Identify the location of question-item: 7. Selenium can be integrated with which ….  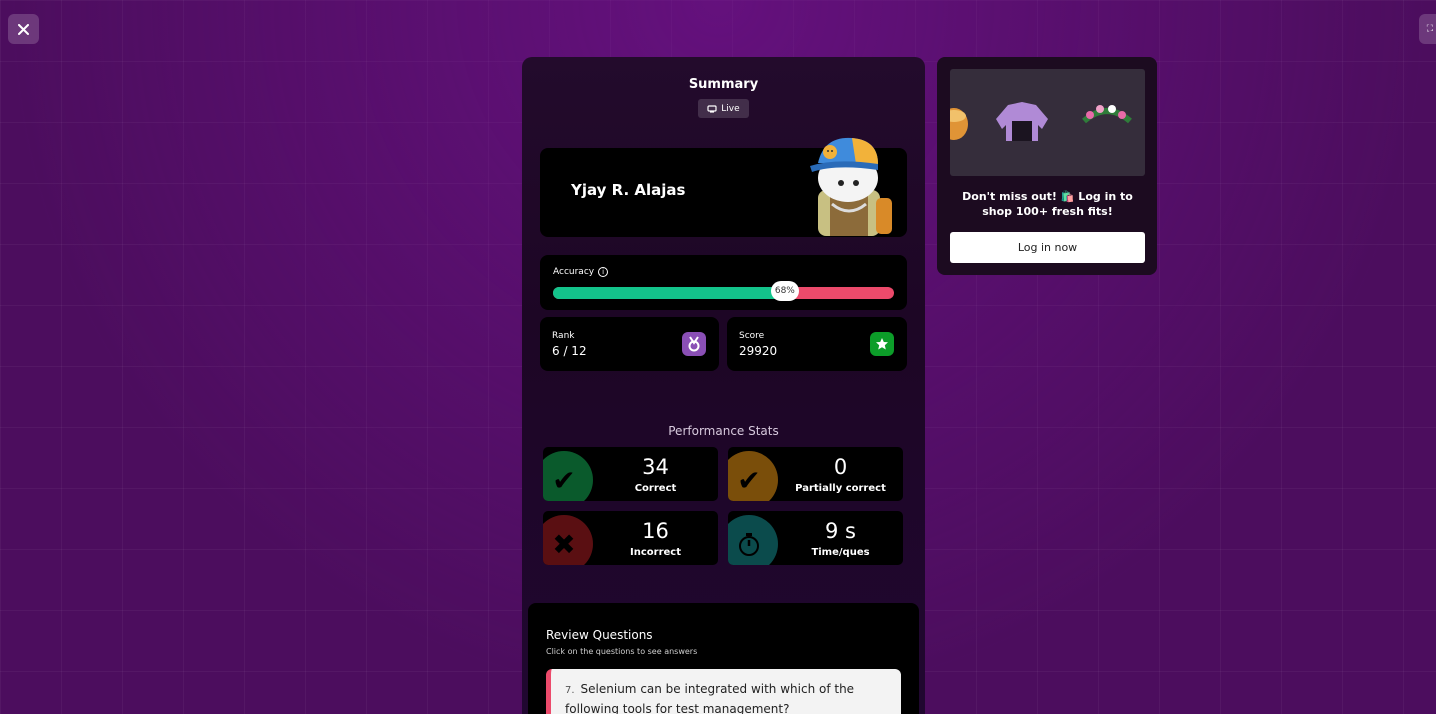
(723, 691).